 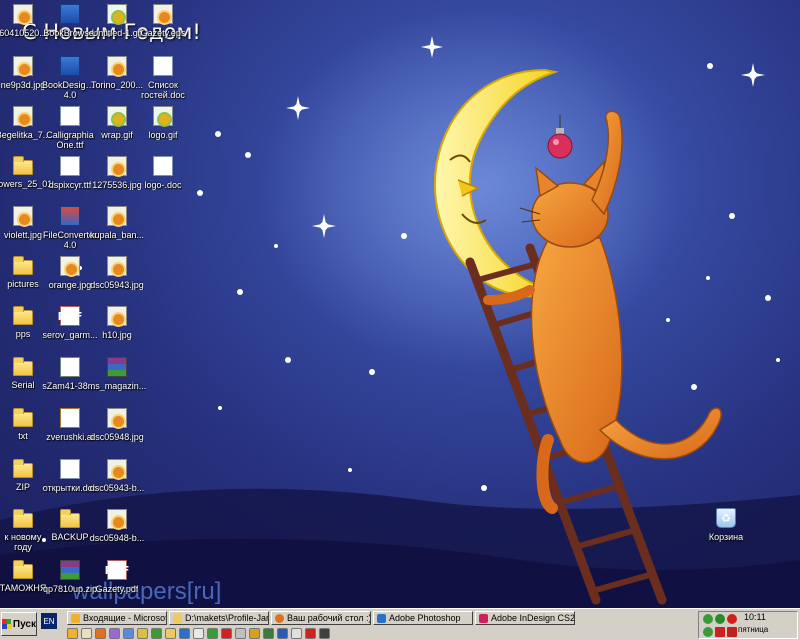 What do you see at coordinates (282, 633) in the screenshot?
I see `quick-launch-word-icon` at bounding box center [282, 633].